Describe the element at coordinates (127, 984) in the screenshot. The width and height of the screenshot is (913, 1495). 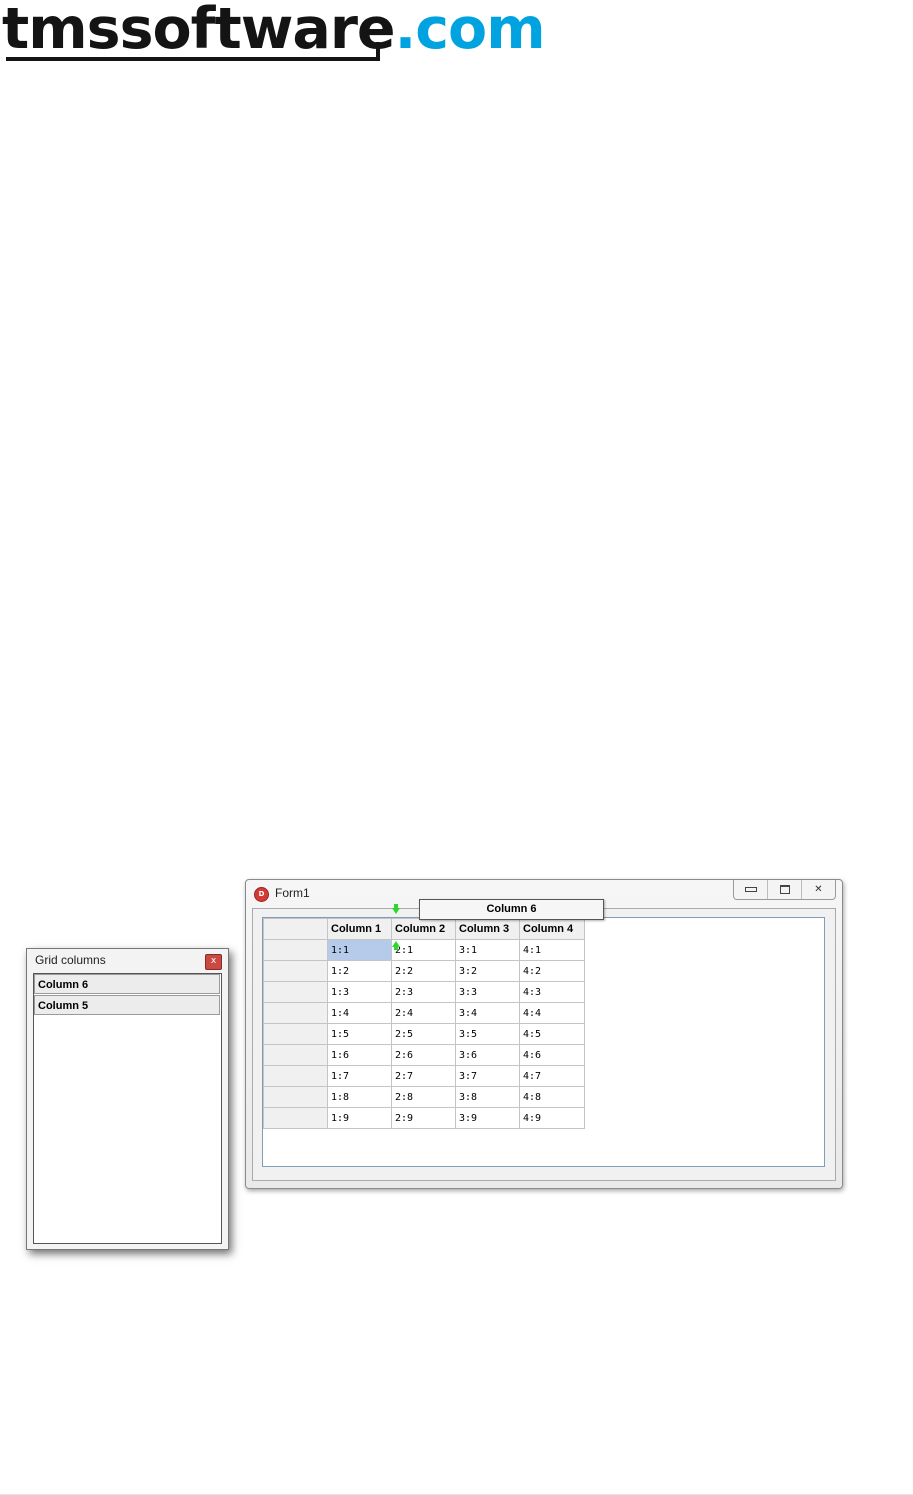
I see `list-item-column-6: Column 6` at that location.